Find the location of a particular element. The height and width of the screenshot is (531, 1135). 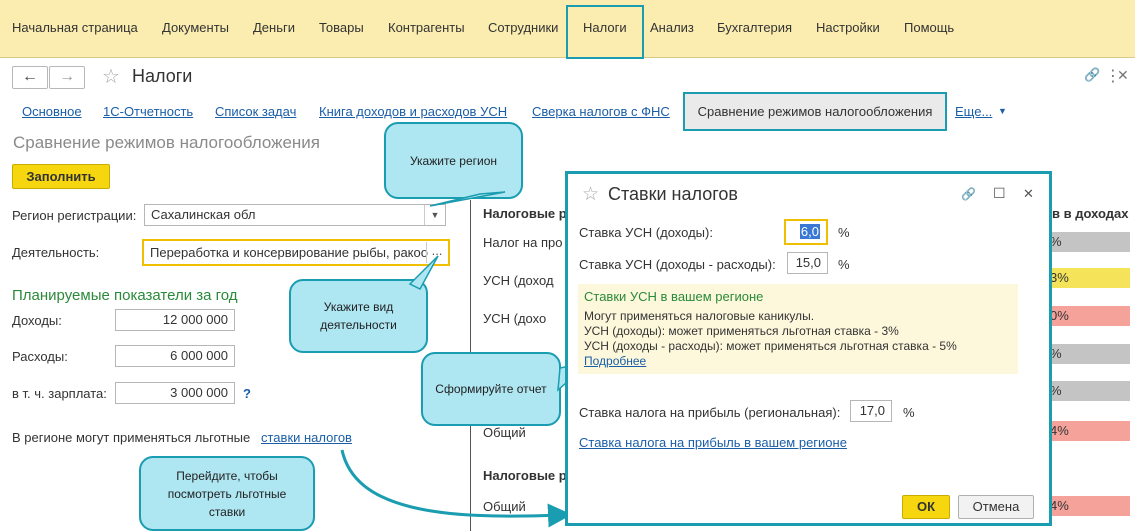

regional-rates-more-link: Подробнее is located at coordinates (615, 361).